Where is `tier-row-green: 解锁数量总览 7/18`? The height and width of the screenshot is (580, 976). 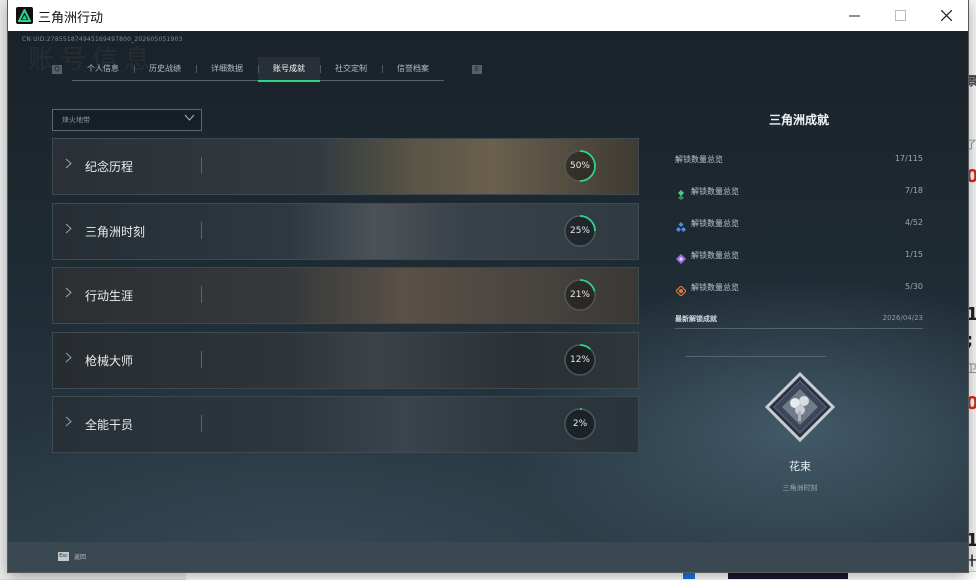 tier-row-green: 解锁数量总览 7/18 is located at coordinates (799, 194).